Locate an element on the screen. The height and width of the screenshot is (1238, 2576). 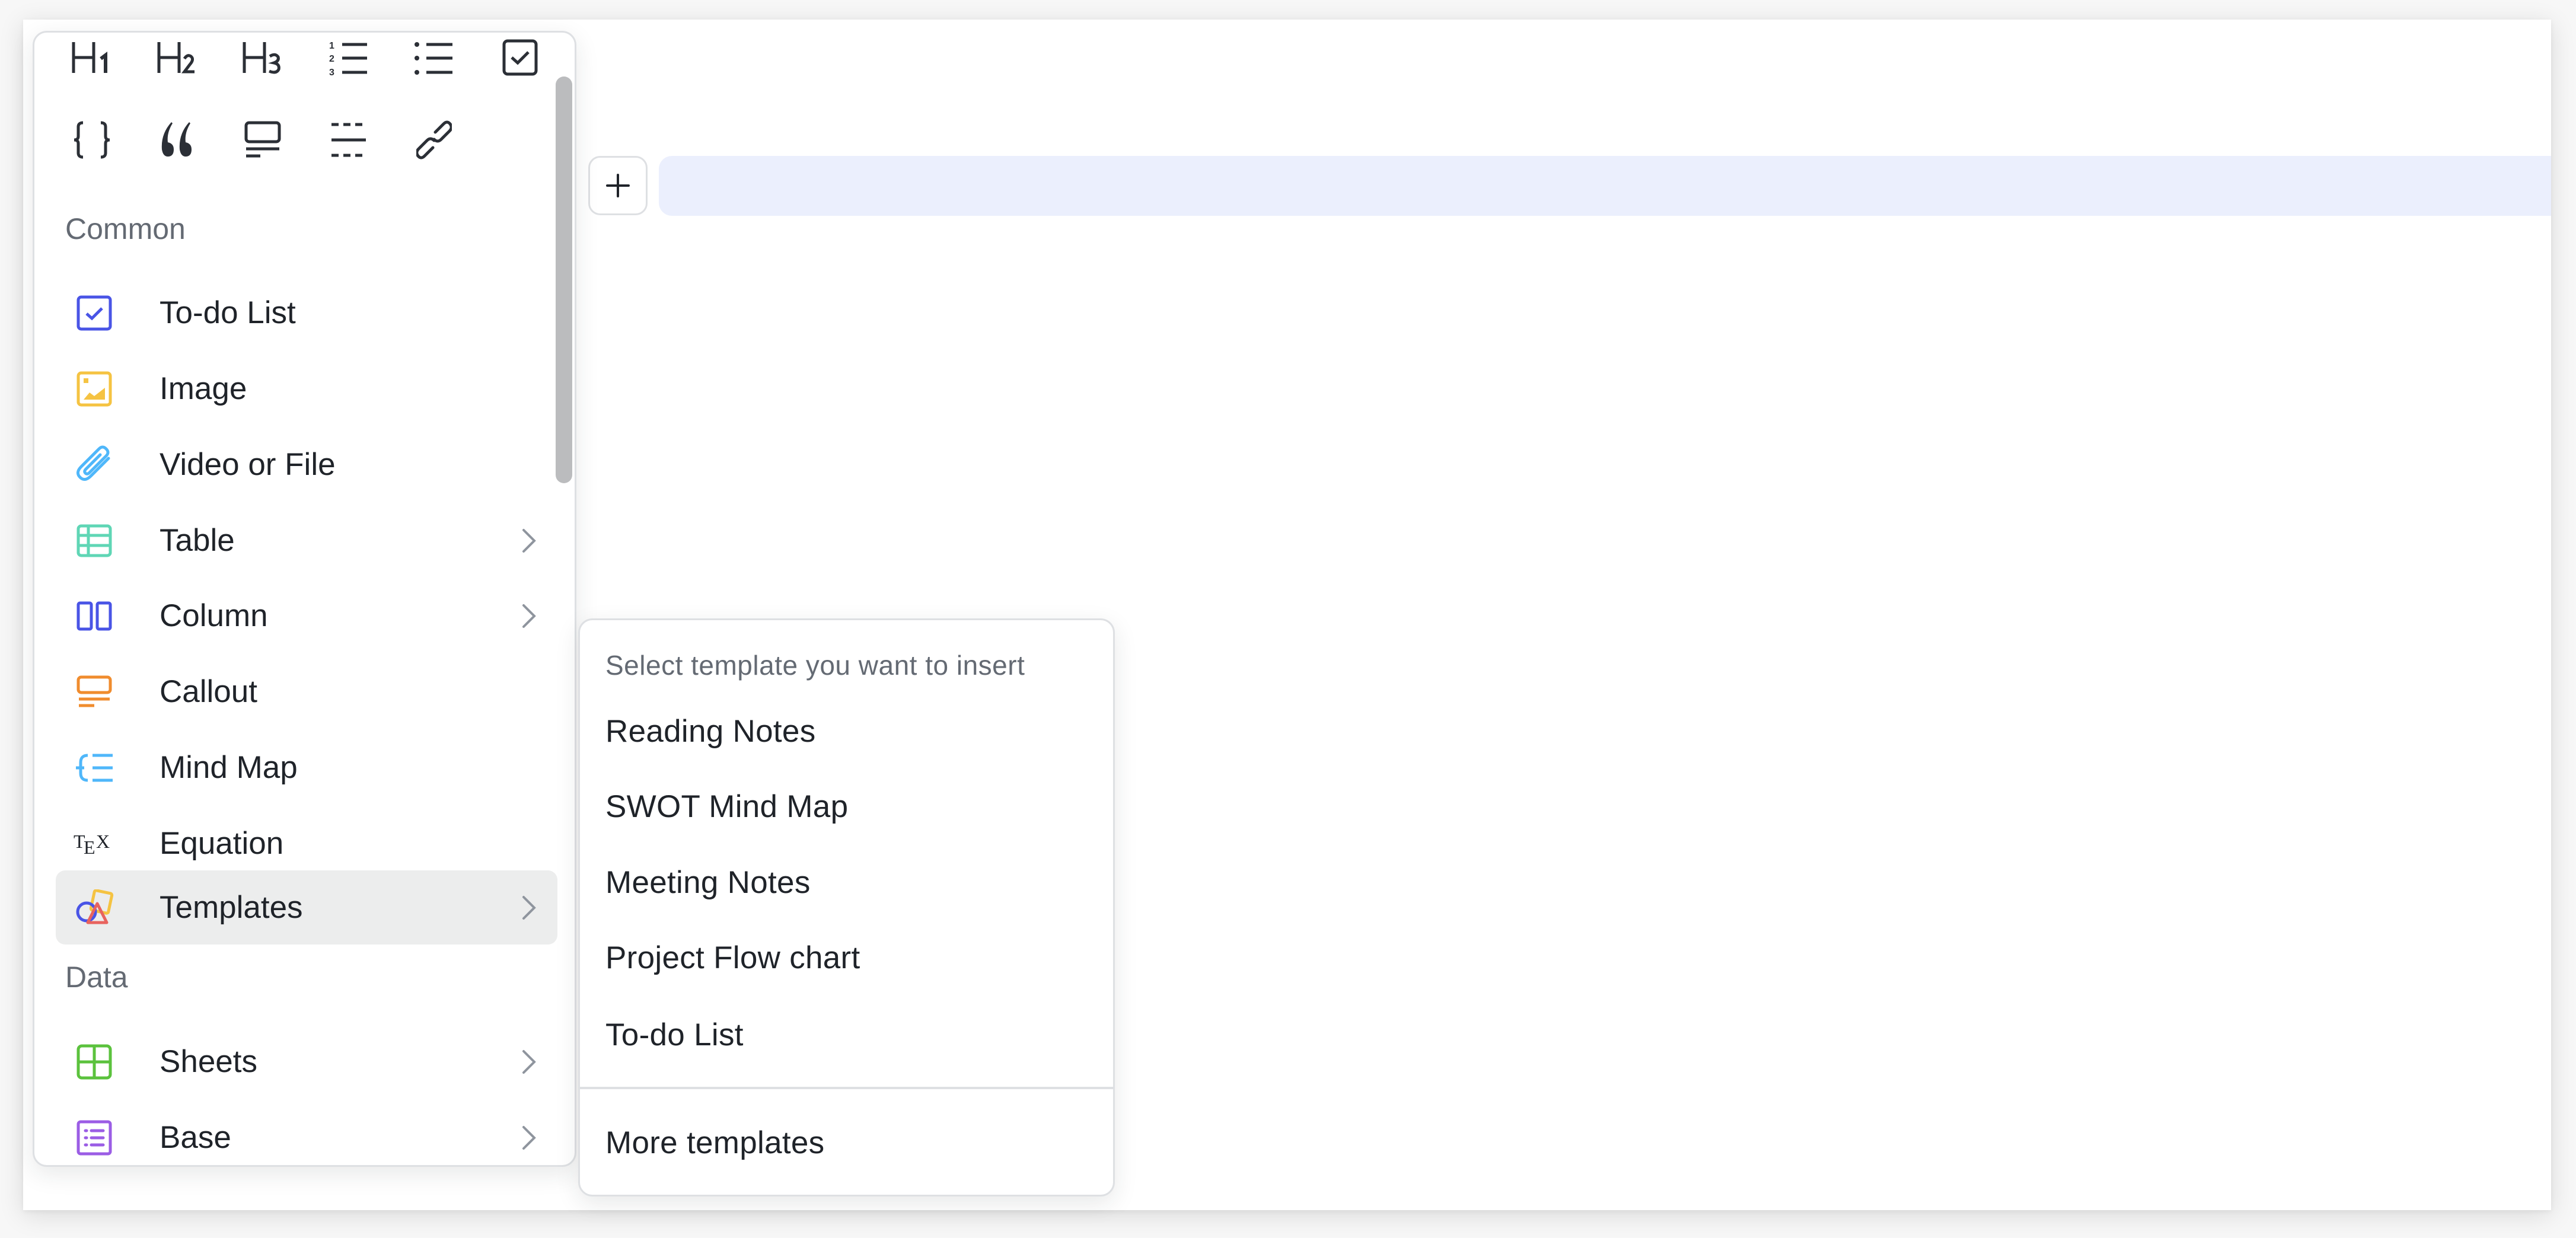
menu-item-column: Column is located at coordinates (306, 616).